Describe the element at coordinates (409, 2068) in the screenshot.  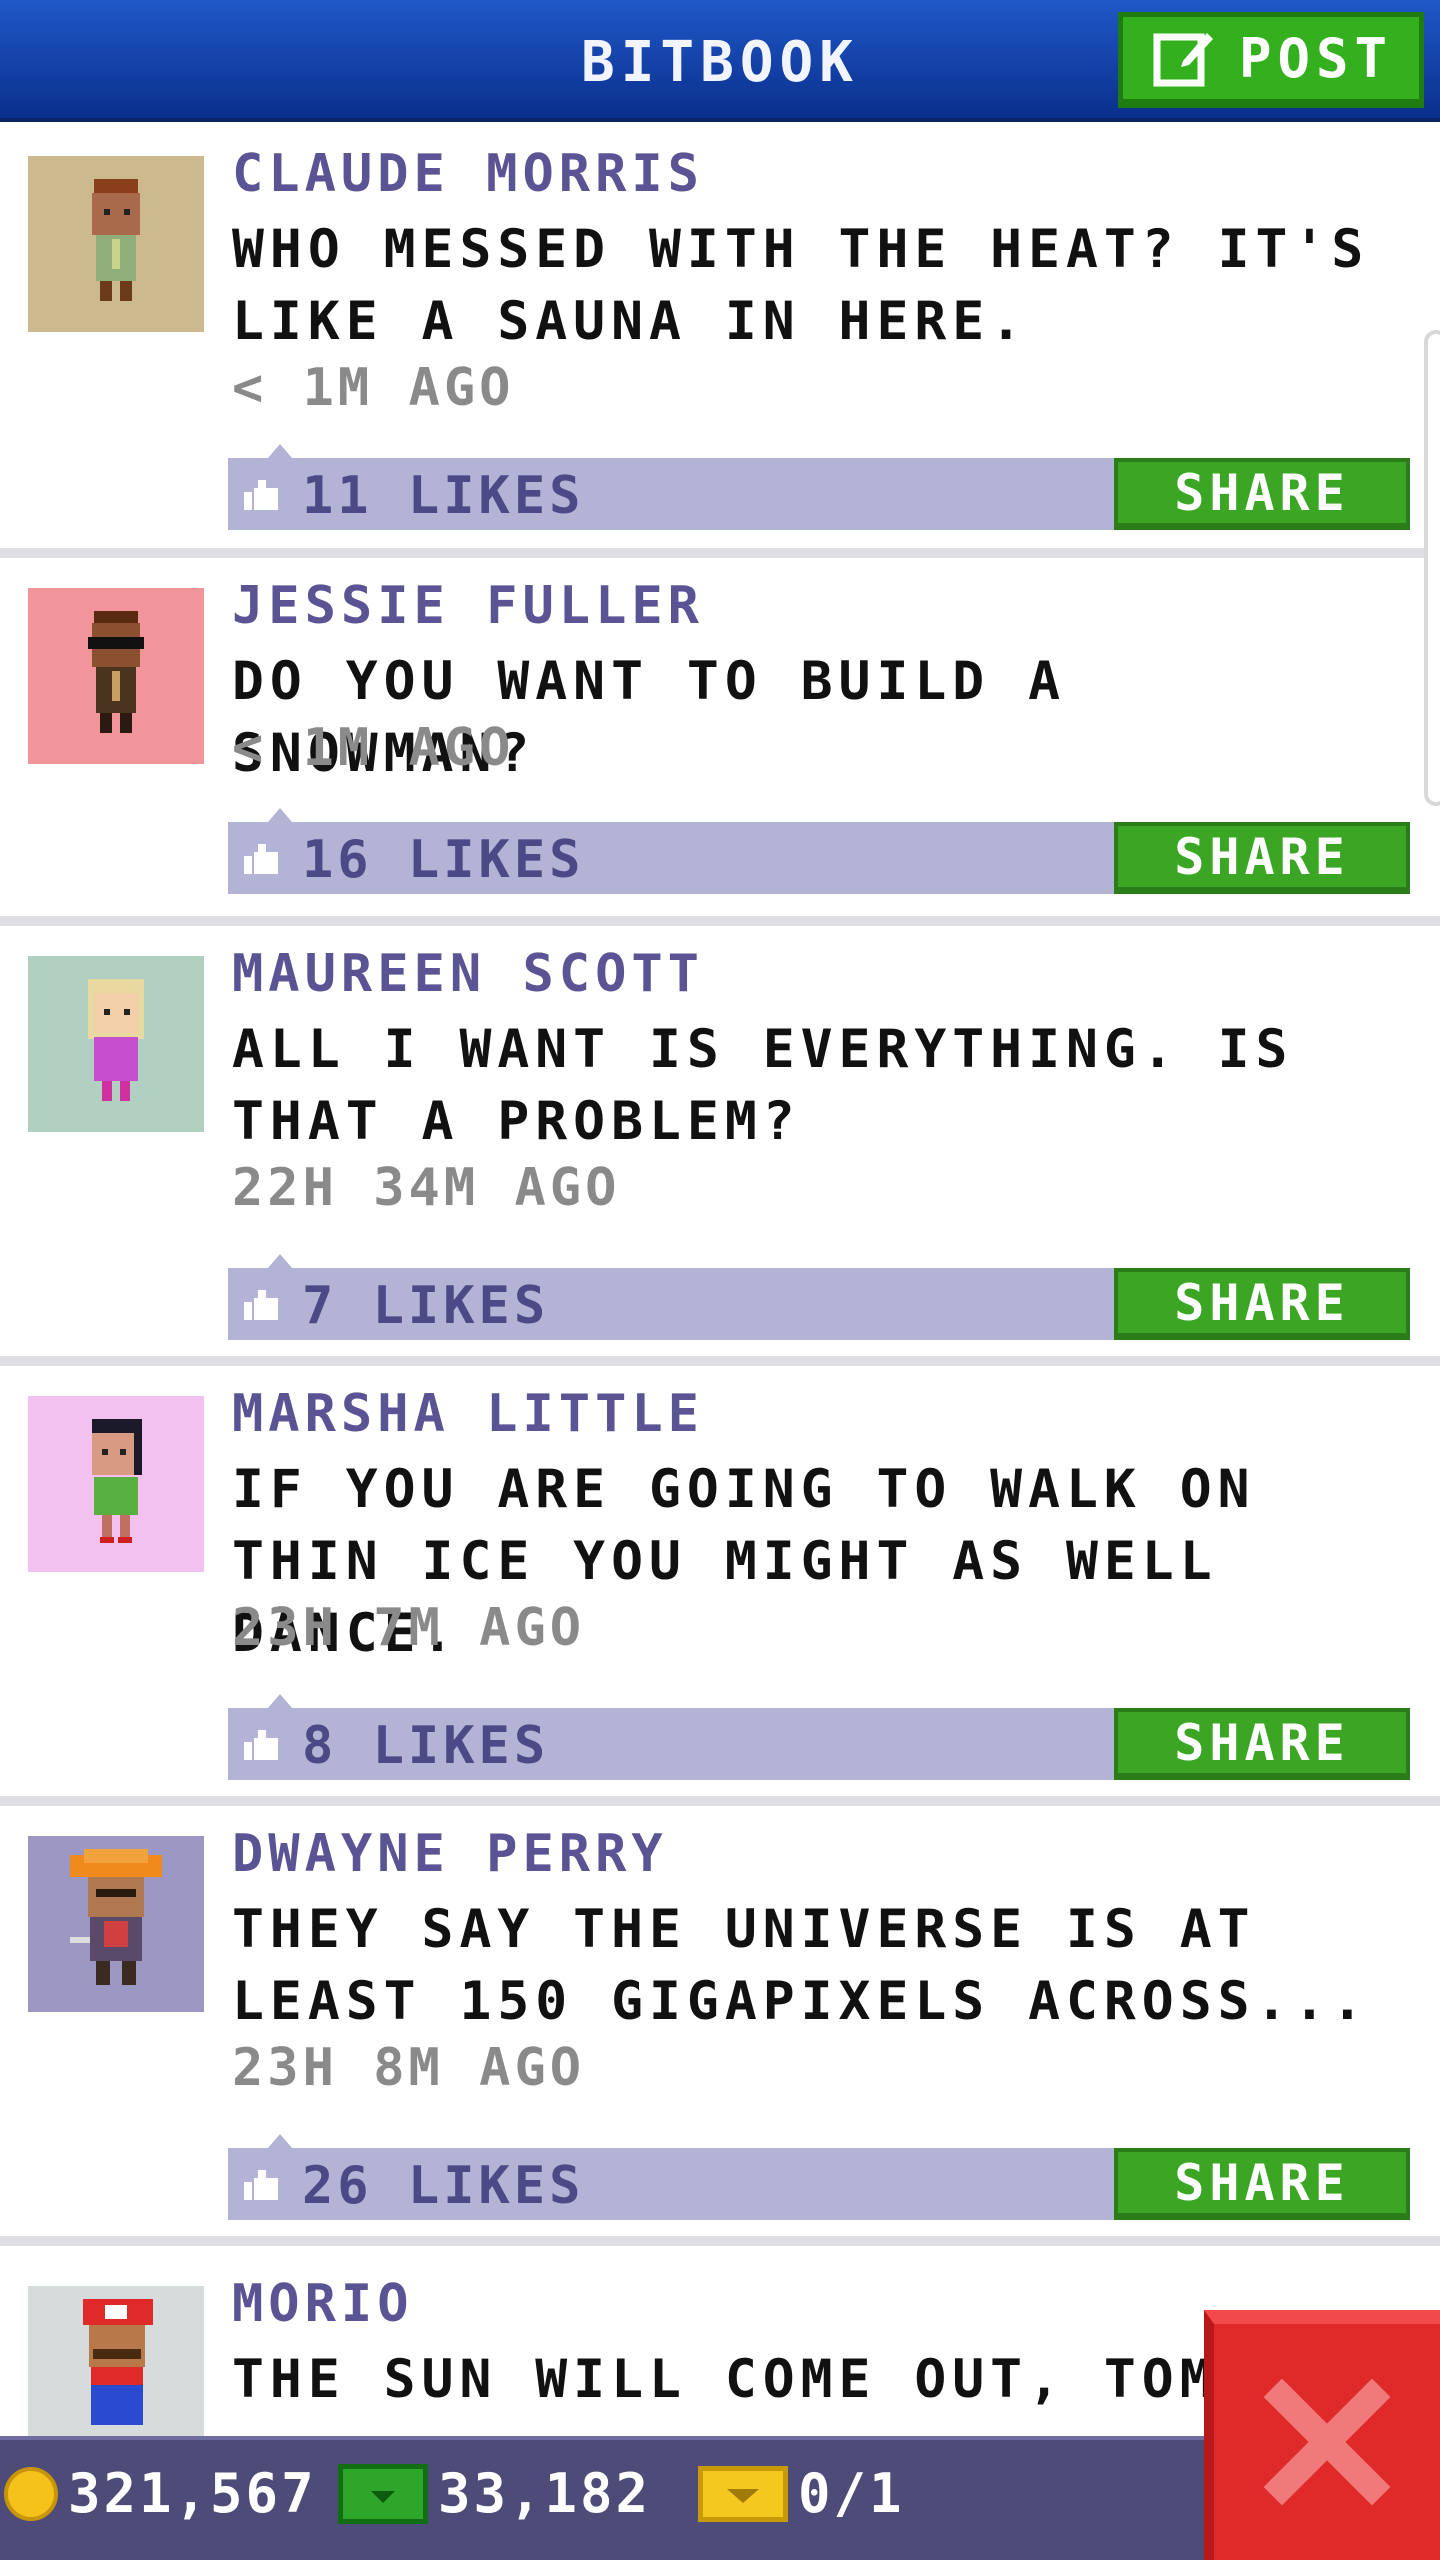
I see `post-time: 23H 8M AGO` at that location.